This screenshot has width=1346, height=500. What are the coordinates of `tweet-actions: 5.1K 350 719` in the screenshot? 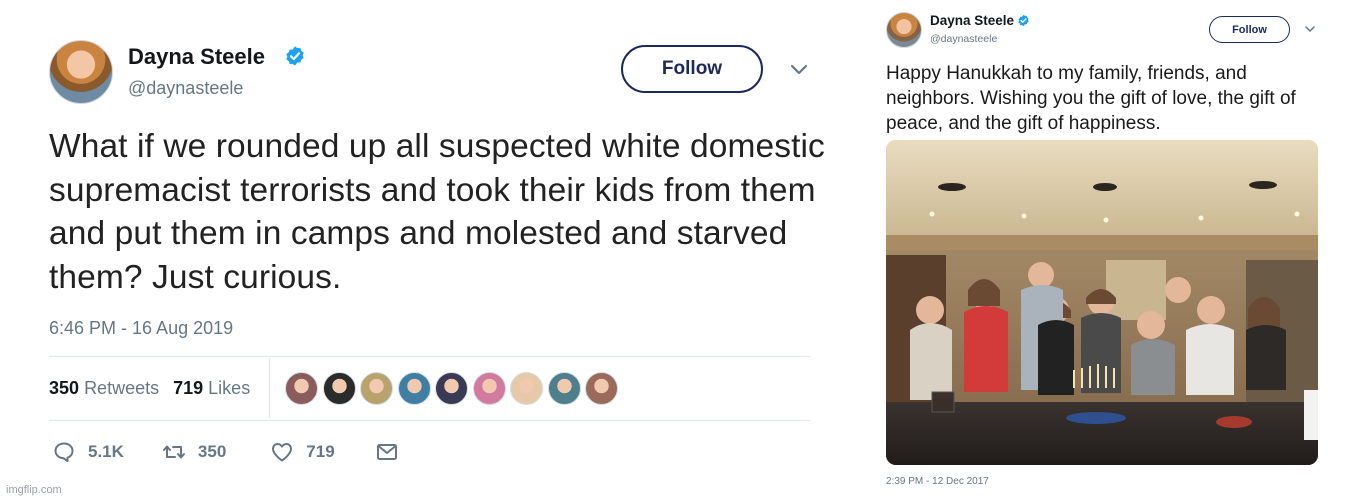 It's located at (231, 452).